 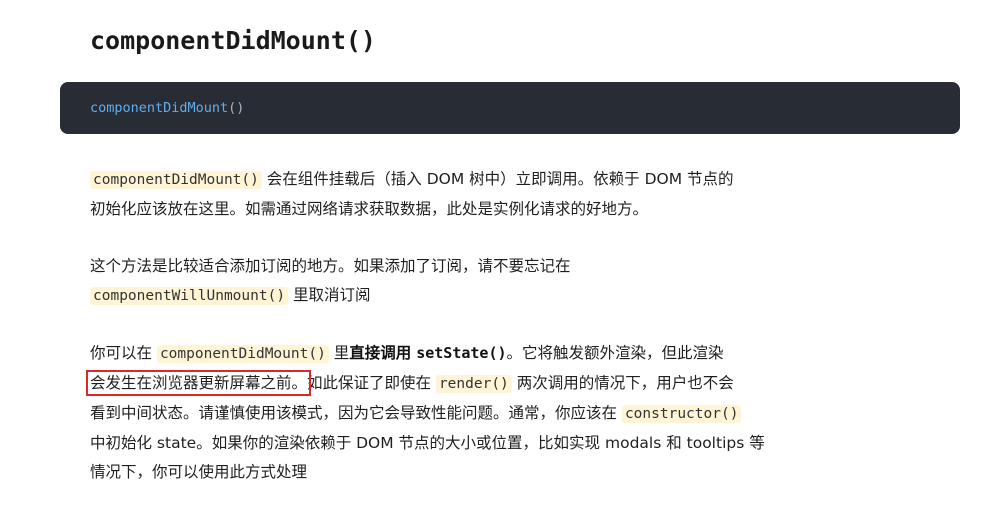 I want to click on text-span: 情况下，你可以使用此方式处理, so click(x=199, y=472).